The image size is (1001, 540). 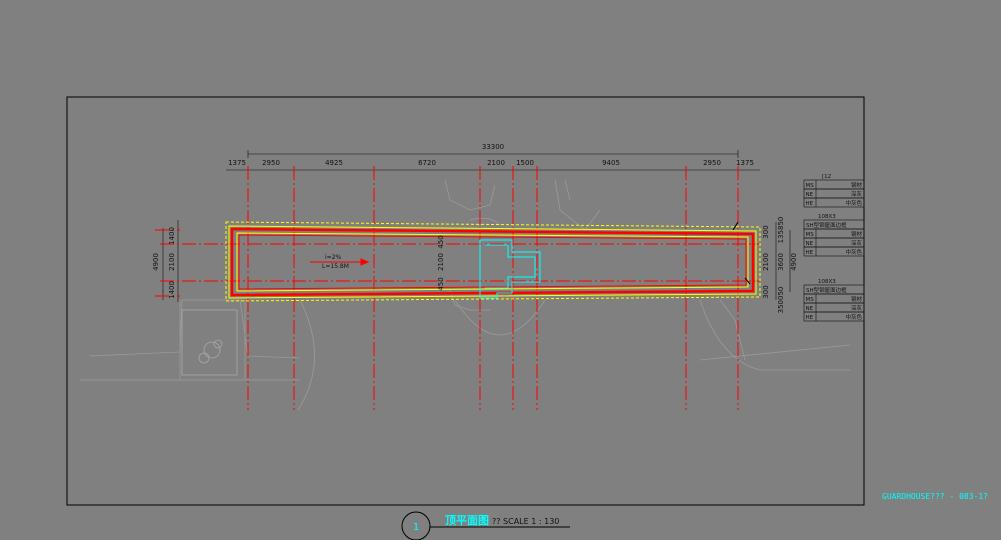 What do you see at coordinates (525, 163) in the screenshot?
I see `top-dimension-label: 1500` at bounding box center [525, 163].